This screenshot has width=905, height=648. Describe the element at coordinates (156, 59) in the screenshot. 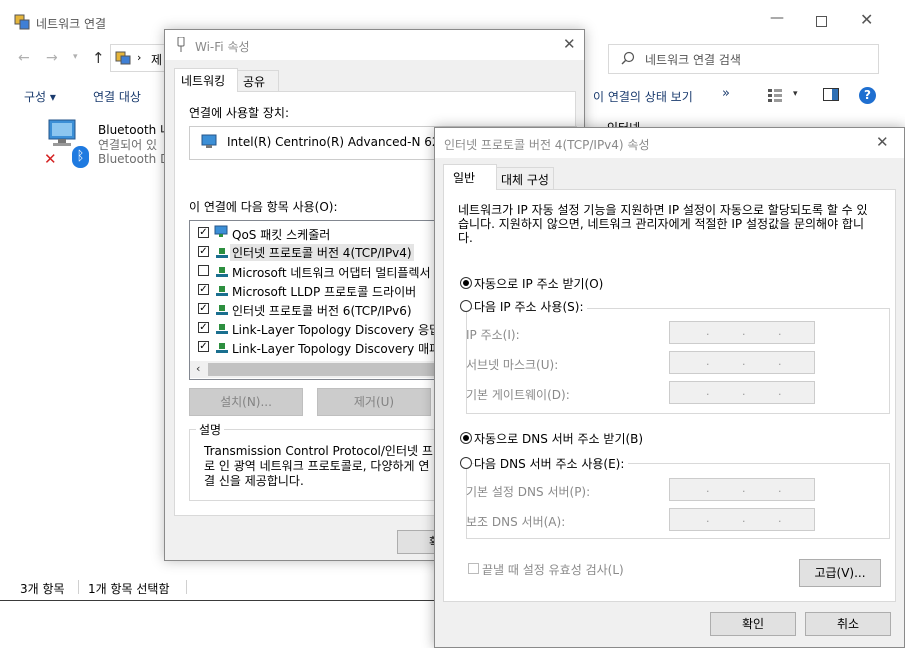

I see `breadcrumb: 제` at that location.